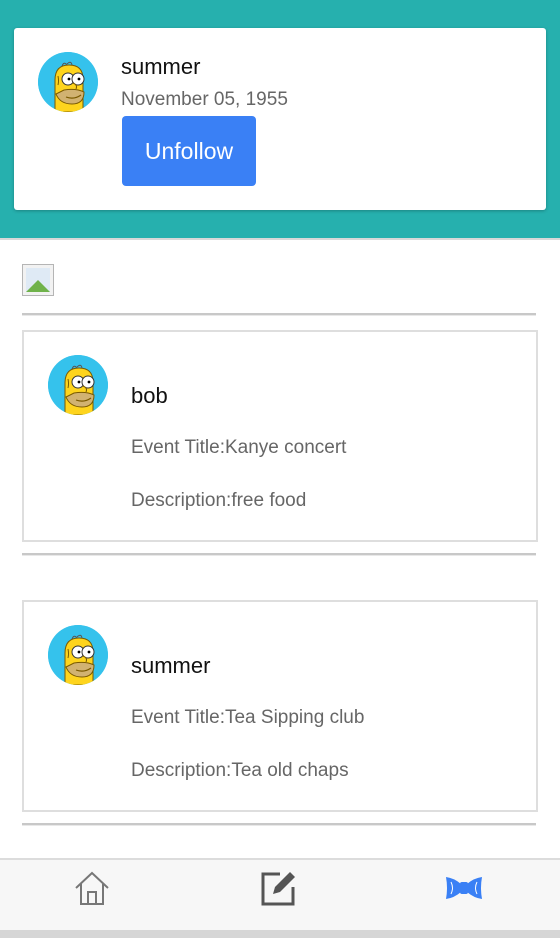  I want to click on event-user-name: summer, so click(171, 665).